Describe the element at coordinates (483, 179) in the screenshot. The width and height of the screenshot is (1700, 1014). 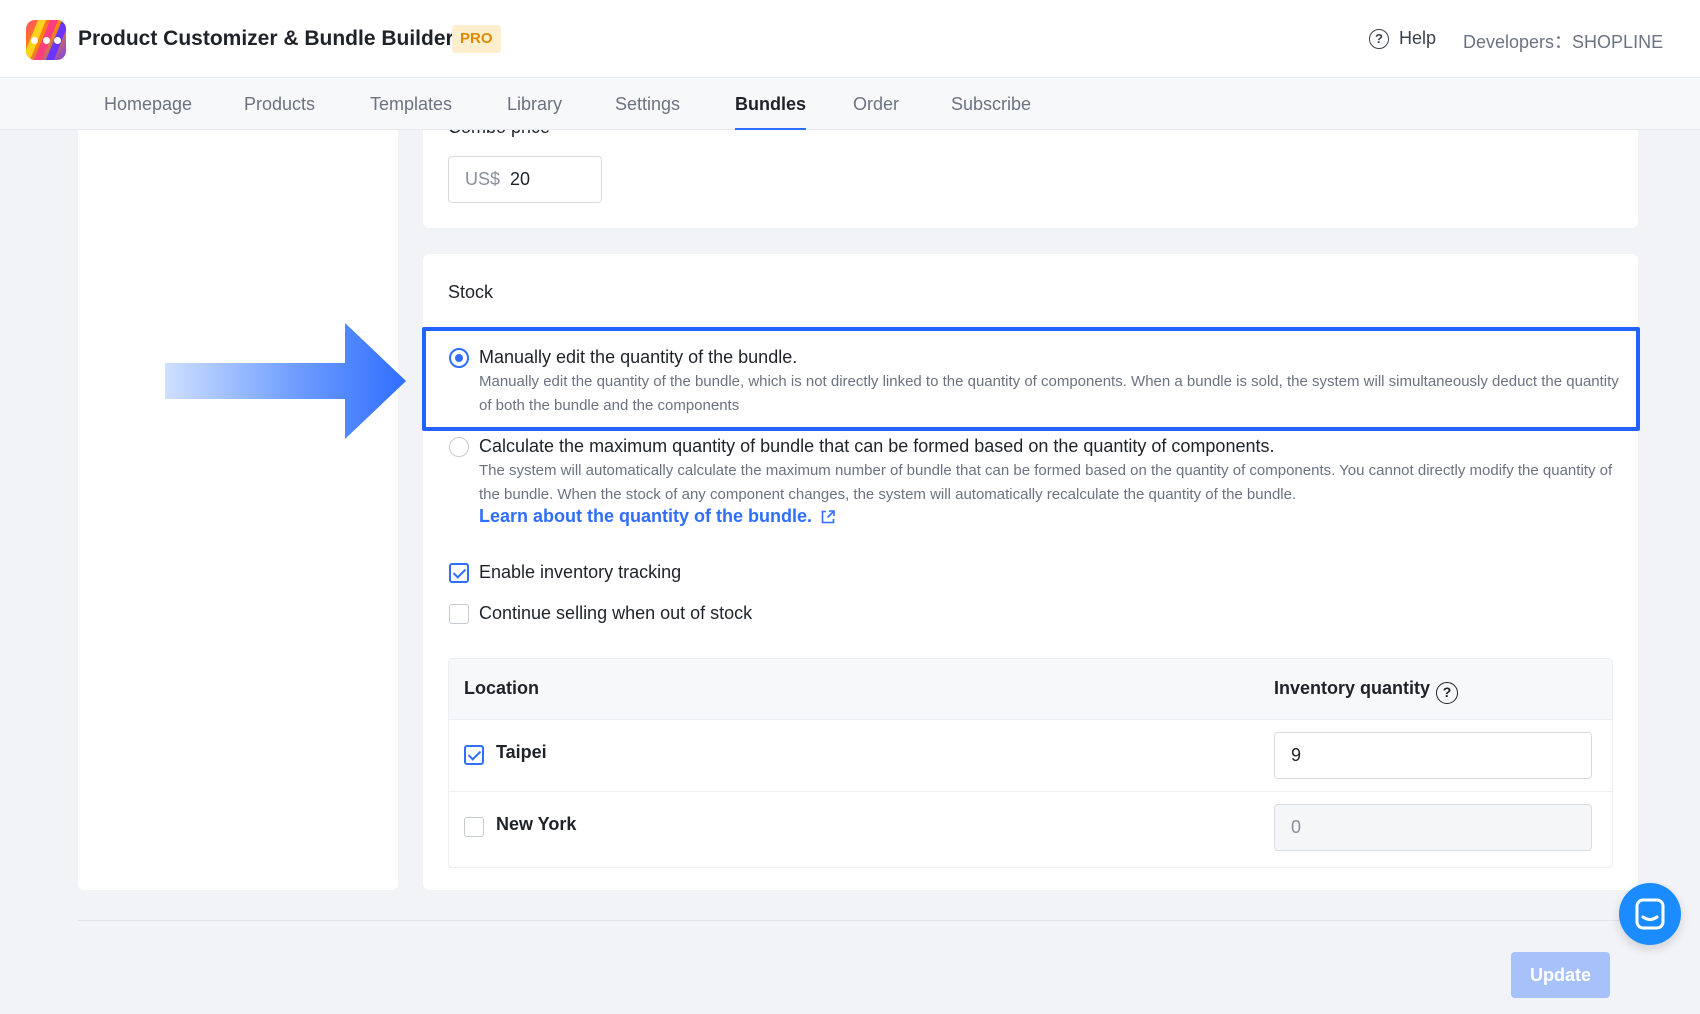
I see `currency-prefix: US$` at that location.